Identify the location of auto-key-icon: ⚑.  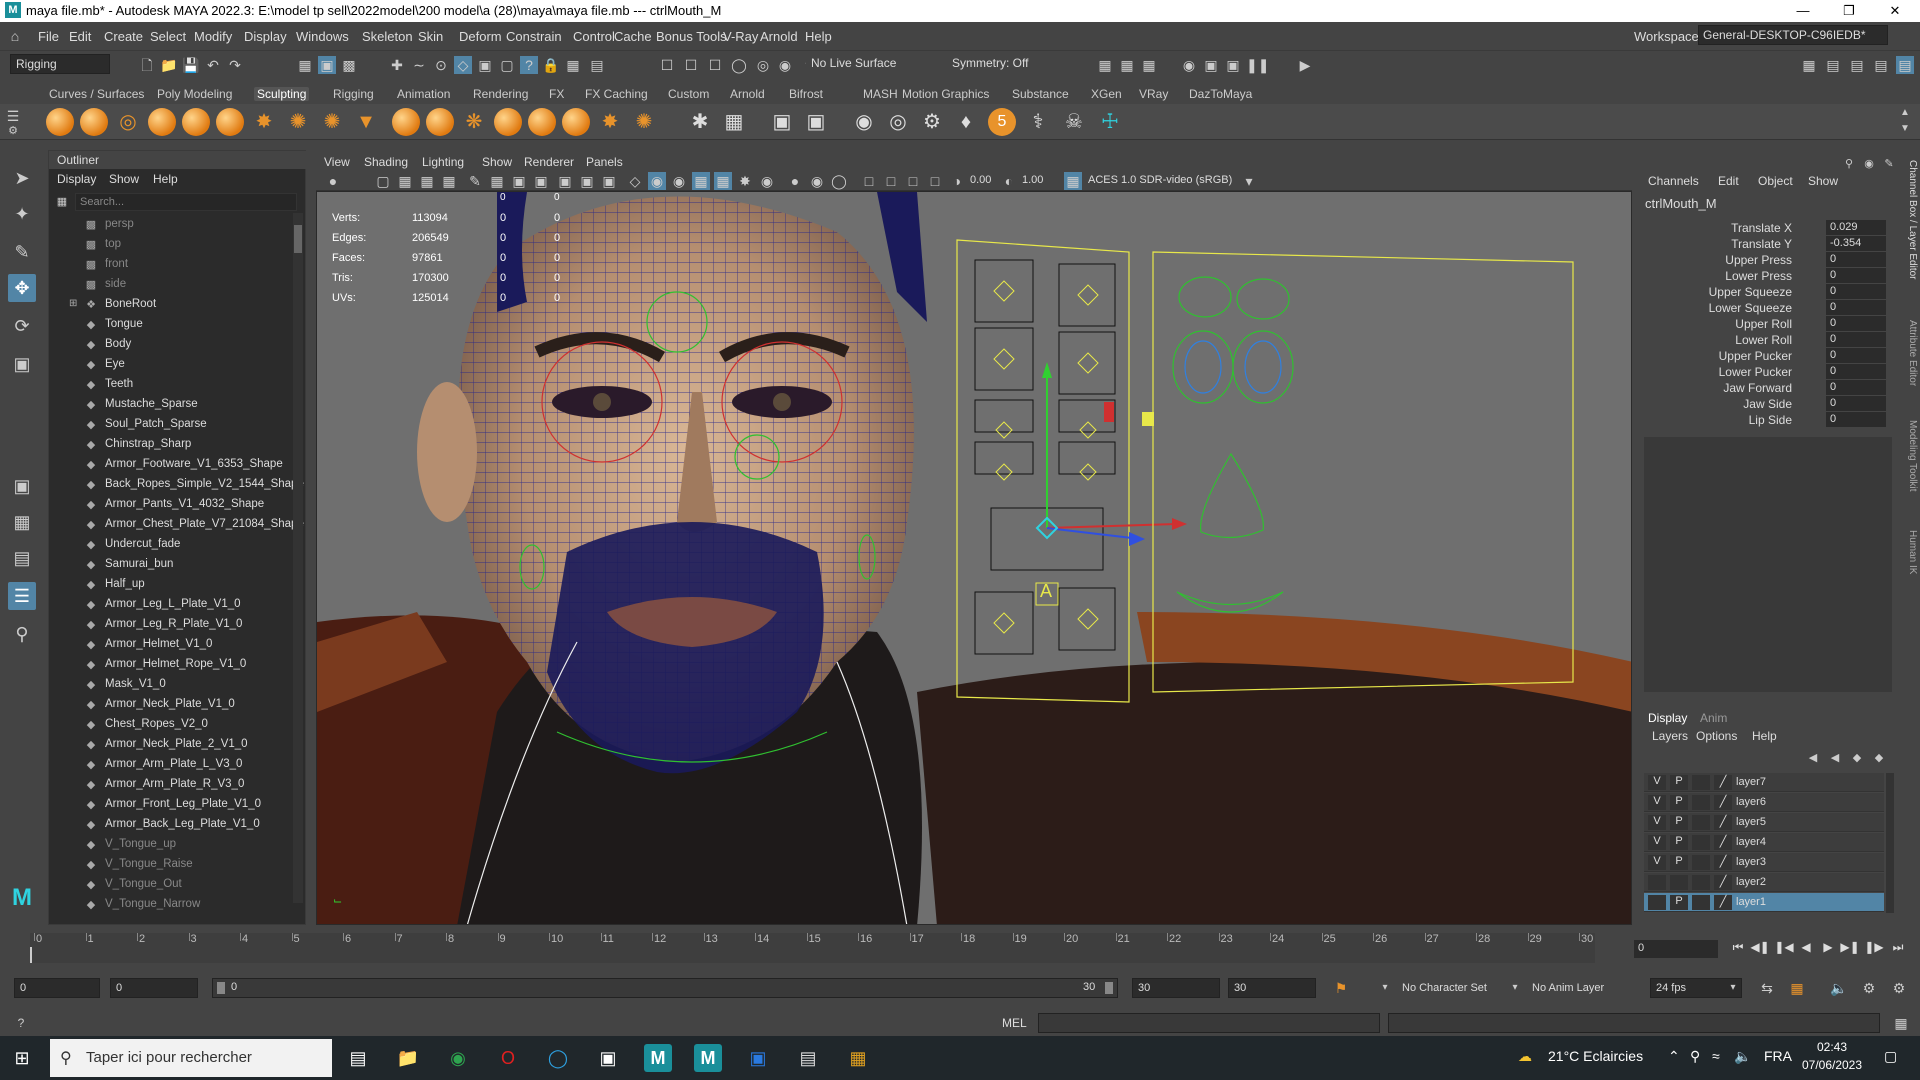
(1341, 988).